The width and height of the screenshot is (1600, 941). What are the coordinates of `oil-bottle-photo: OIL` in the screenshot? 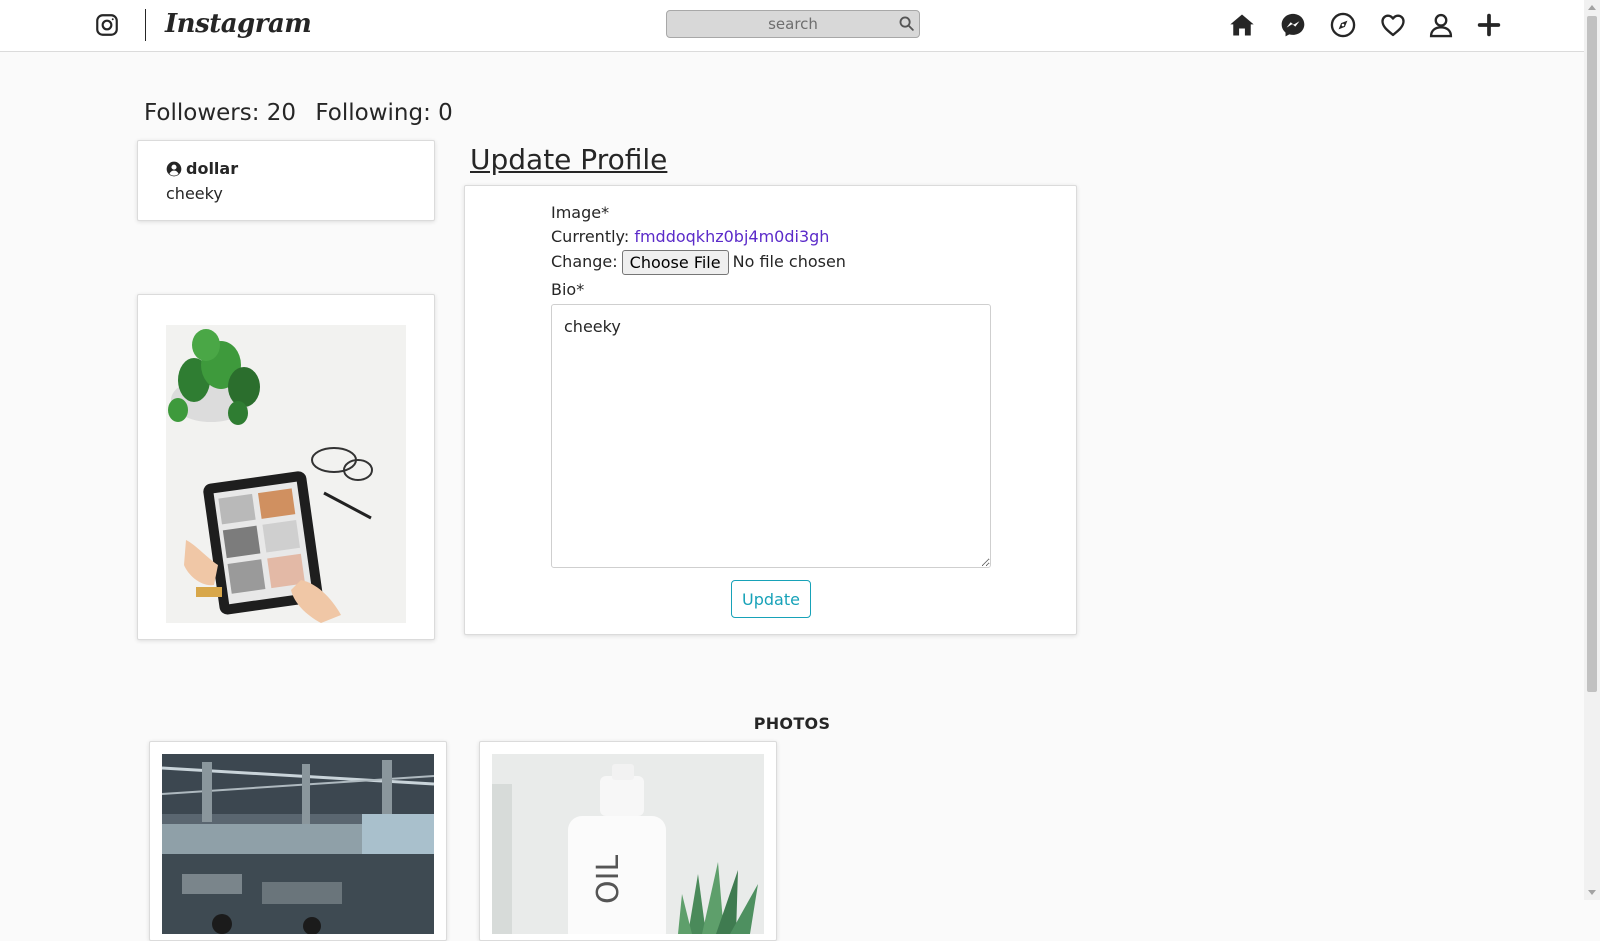 It's located at (628, 844).